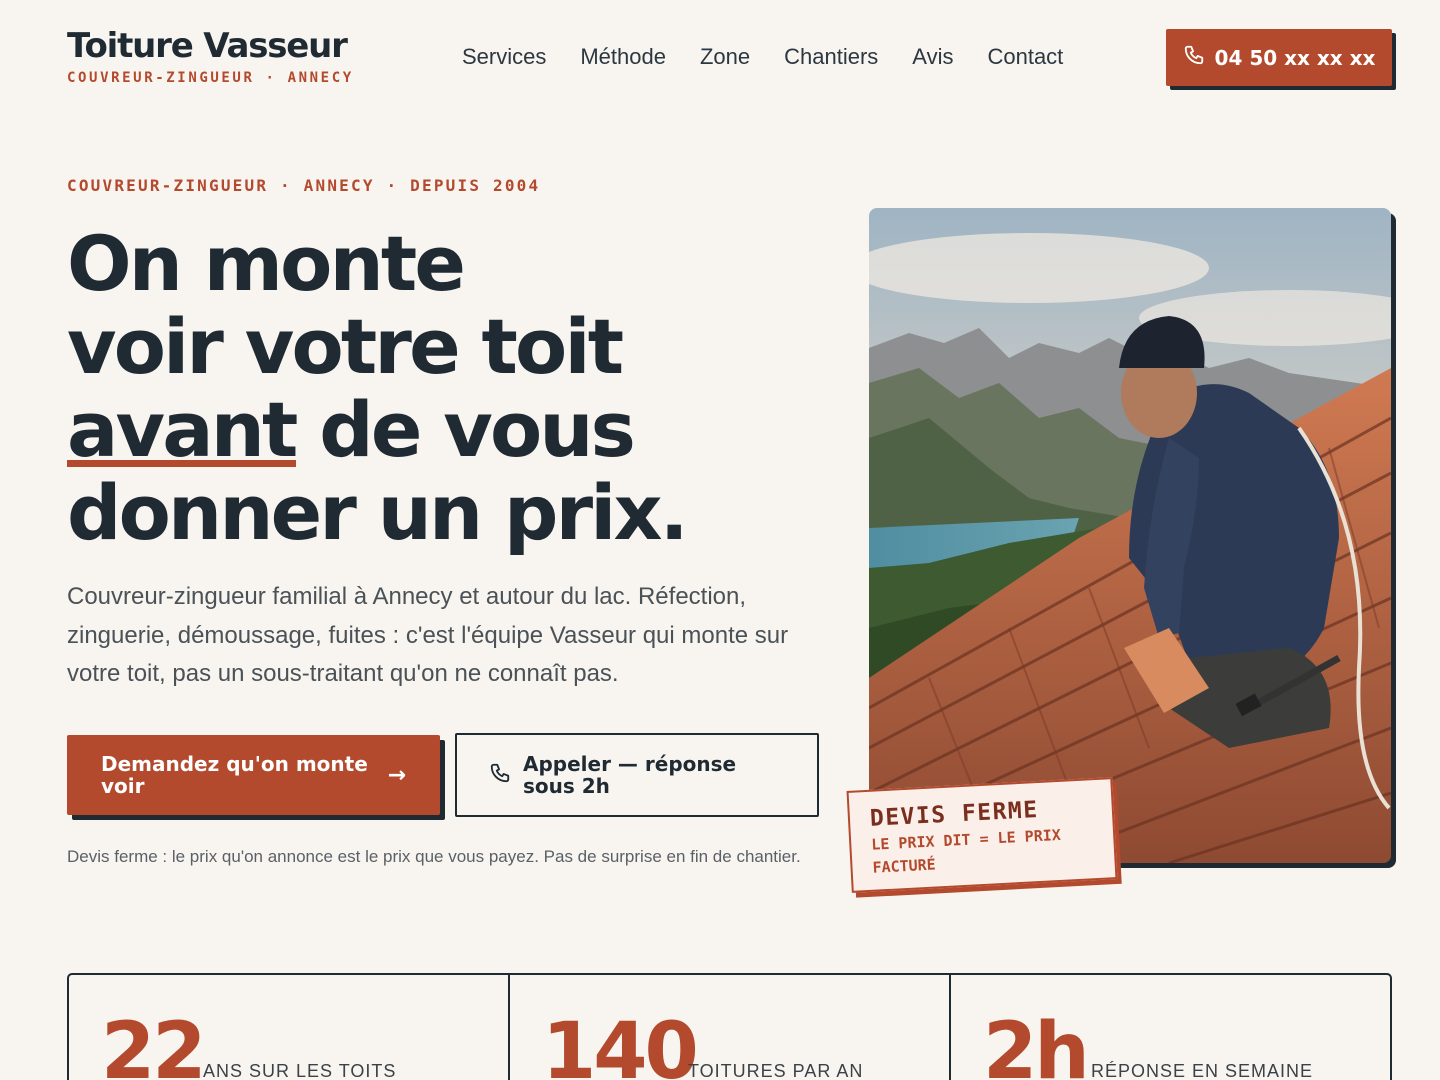 The height and width of the screenshot is (1080, 1440). I want to click on badge-subtitle: LE PRIX DIT = LE PRIX FACTURÉ, so click(966, 851).